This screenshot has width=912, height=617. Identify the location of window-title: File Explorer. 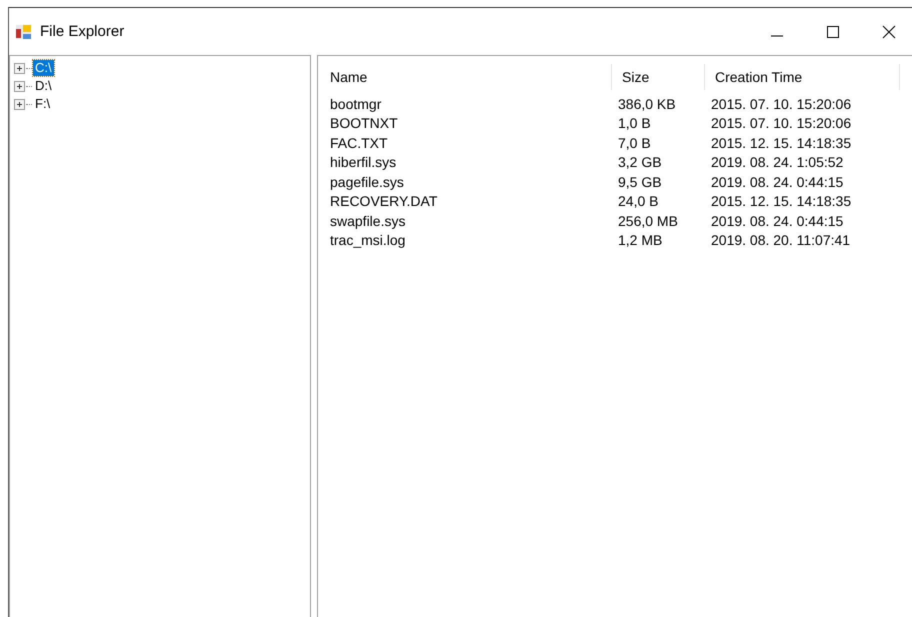
(82, 31).